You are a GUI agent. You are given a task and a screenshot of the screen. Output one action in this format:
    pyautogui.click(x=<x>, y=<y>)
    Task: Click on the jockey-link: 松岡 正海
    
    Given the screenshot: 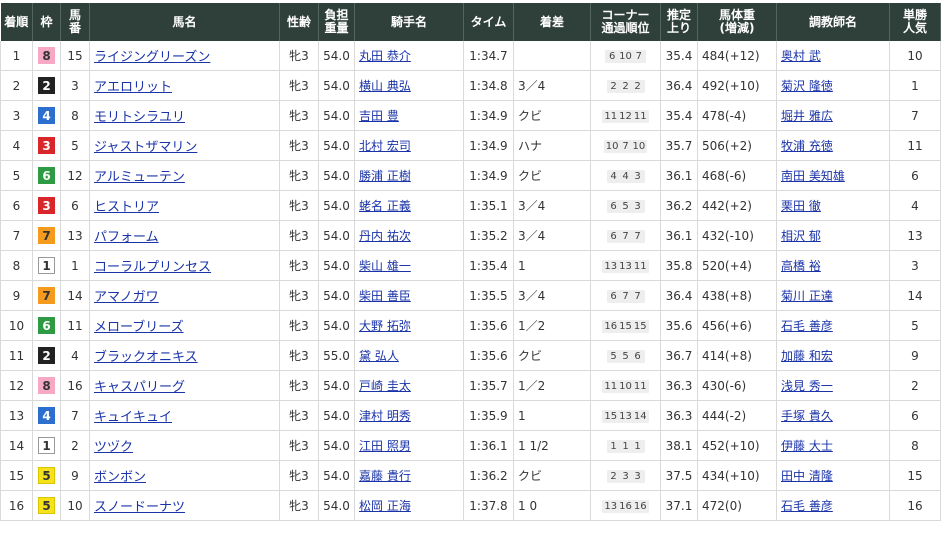 What is the action you would take?
    pyautogui.click(x=385, y=506)
    